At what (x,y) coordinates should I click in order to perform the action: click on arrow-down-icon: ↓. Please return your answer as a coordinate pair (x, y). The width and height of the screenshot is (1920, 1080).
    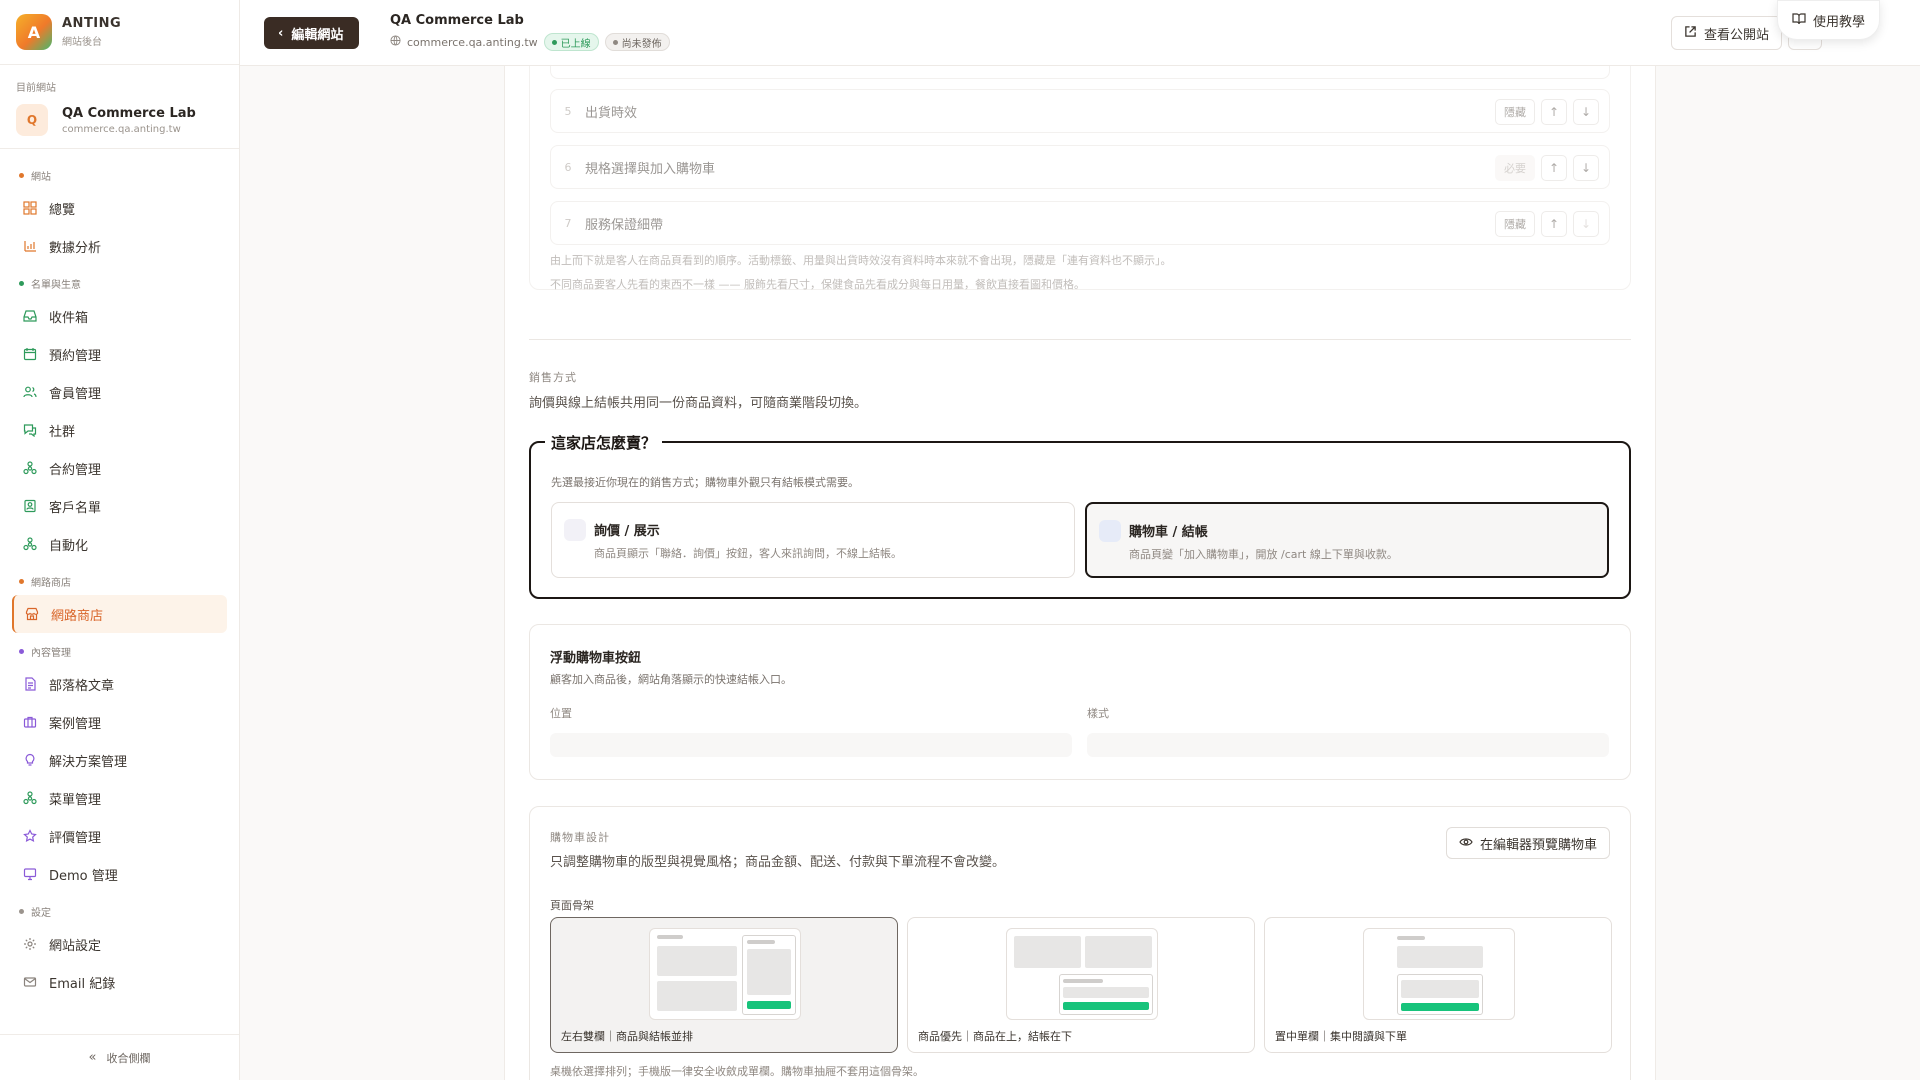
    Looking at the image, I should click on (1586, 224).